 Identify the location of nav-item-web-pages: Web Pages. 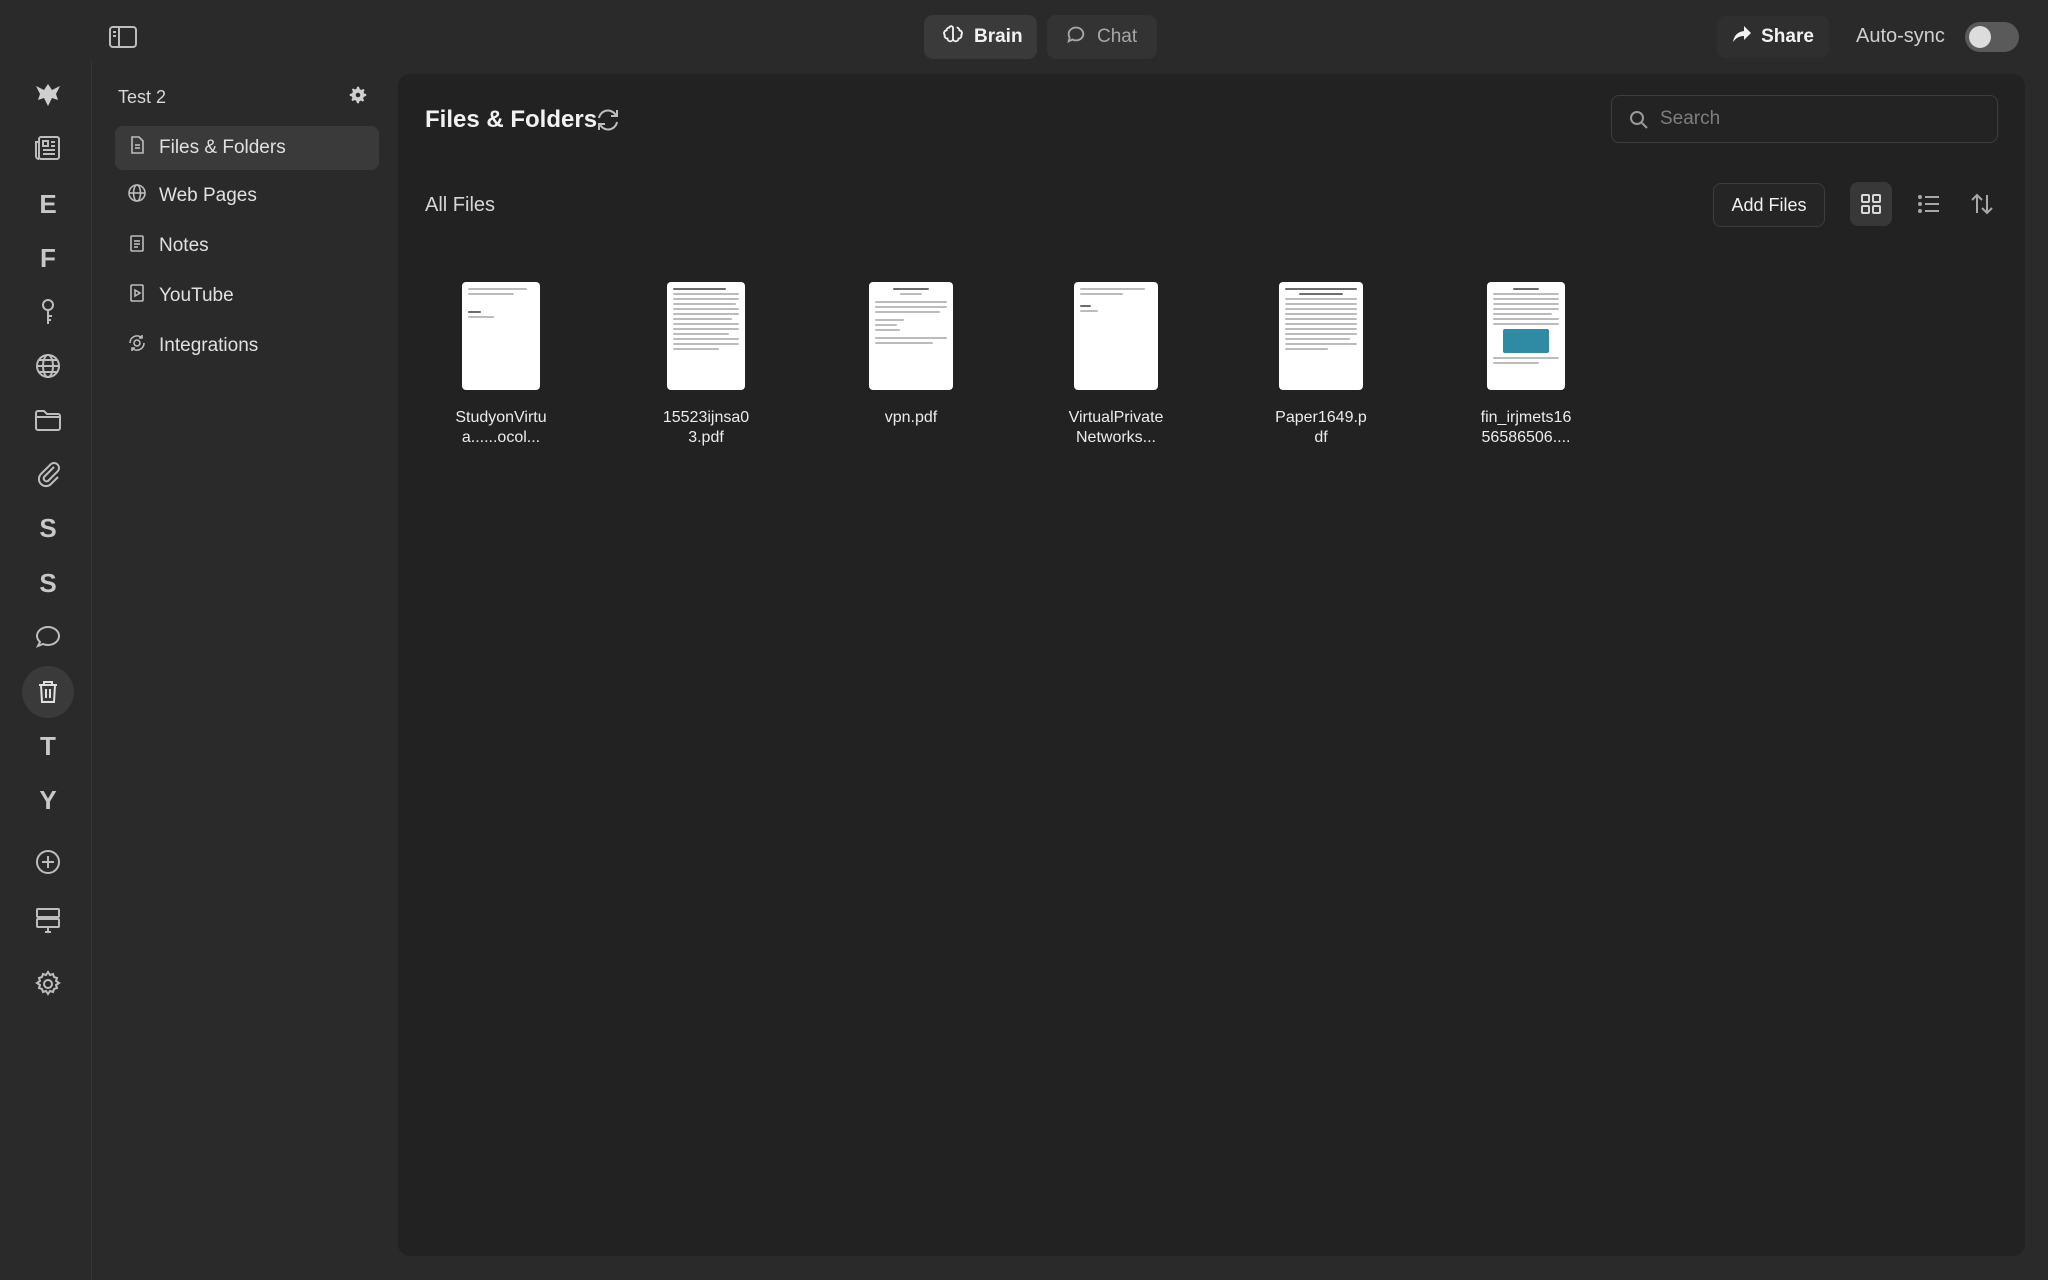
(247, 196).